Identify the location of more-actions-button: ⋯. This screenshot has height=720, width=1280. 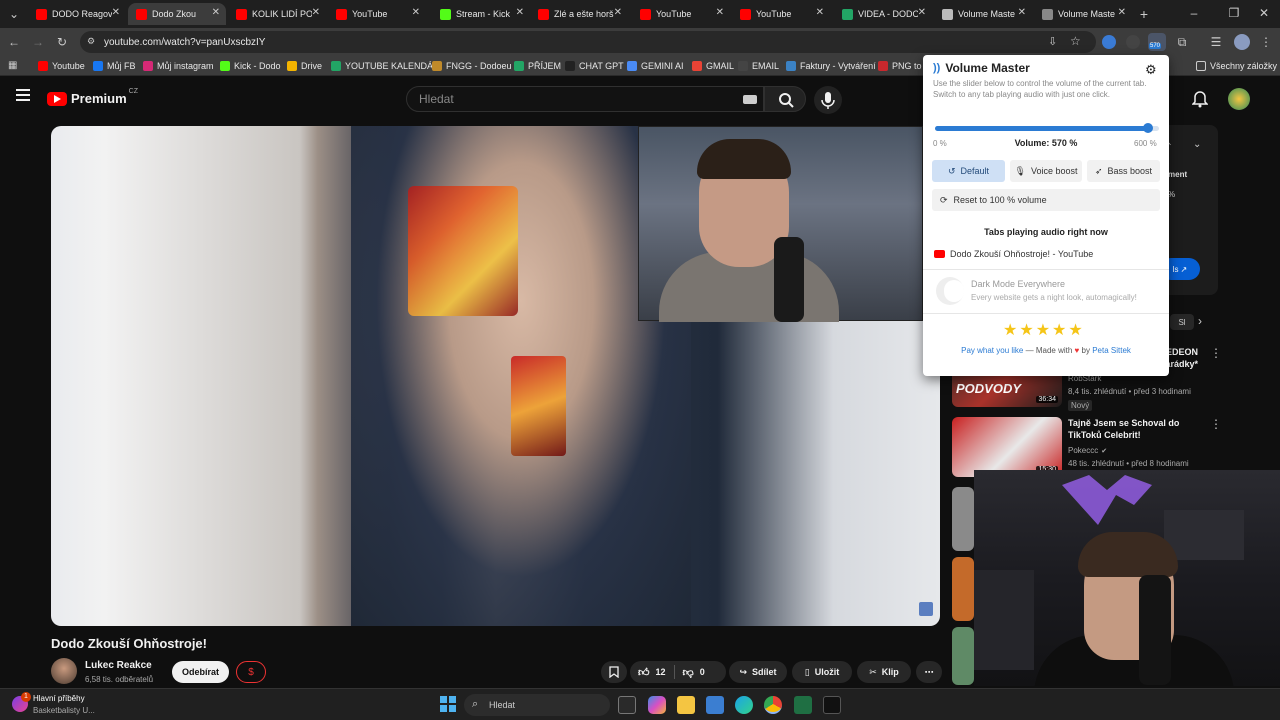
(929, 672).